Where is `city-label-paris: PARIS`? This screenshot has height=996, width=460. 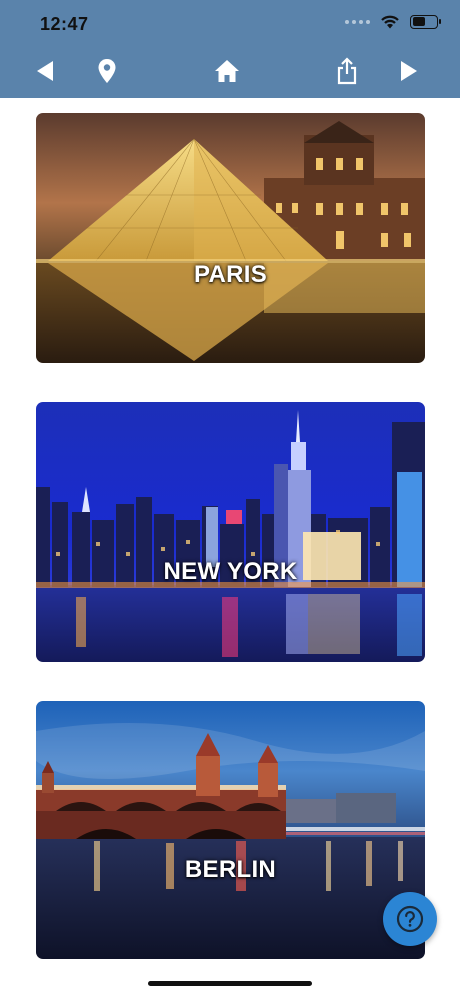
city-label-paris: PARIS is located at coordinates (230, 274).